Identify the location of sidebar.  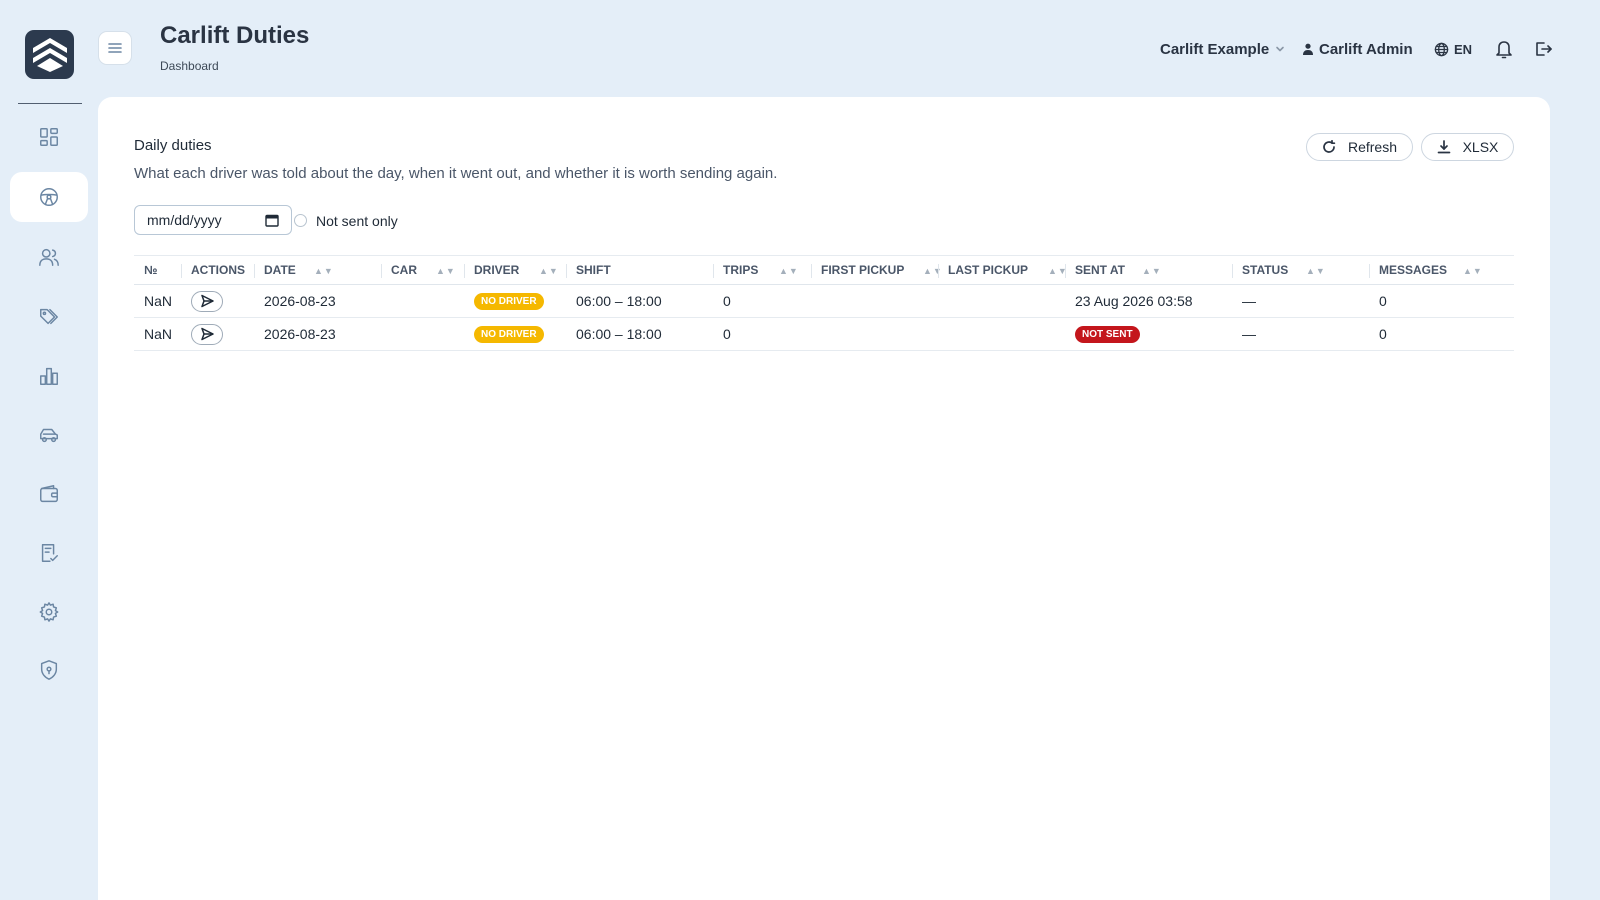
(49, 450).